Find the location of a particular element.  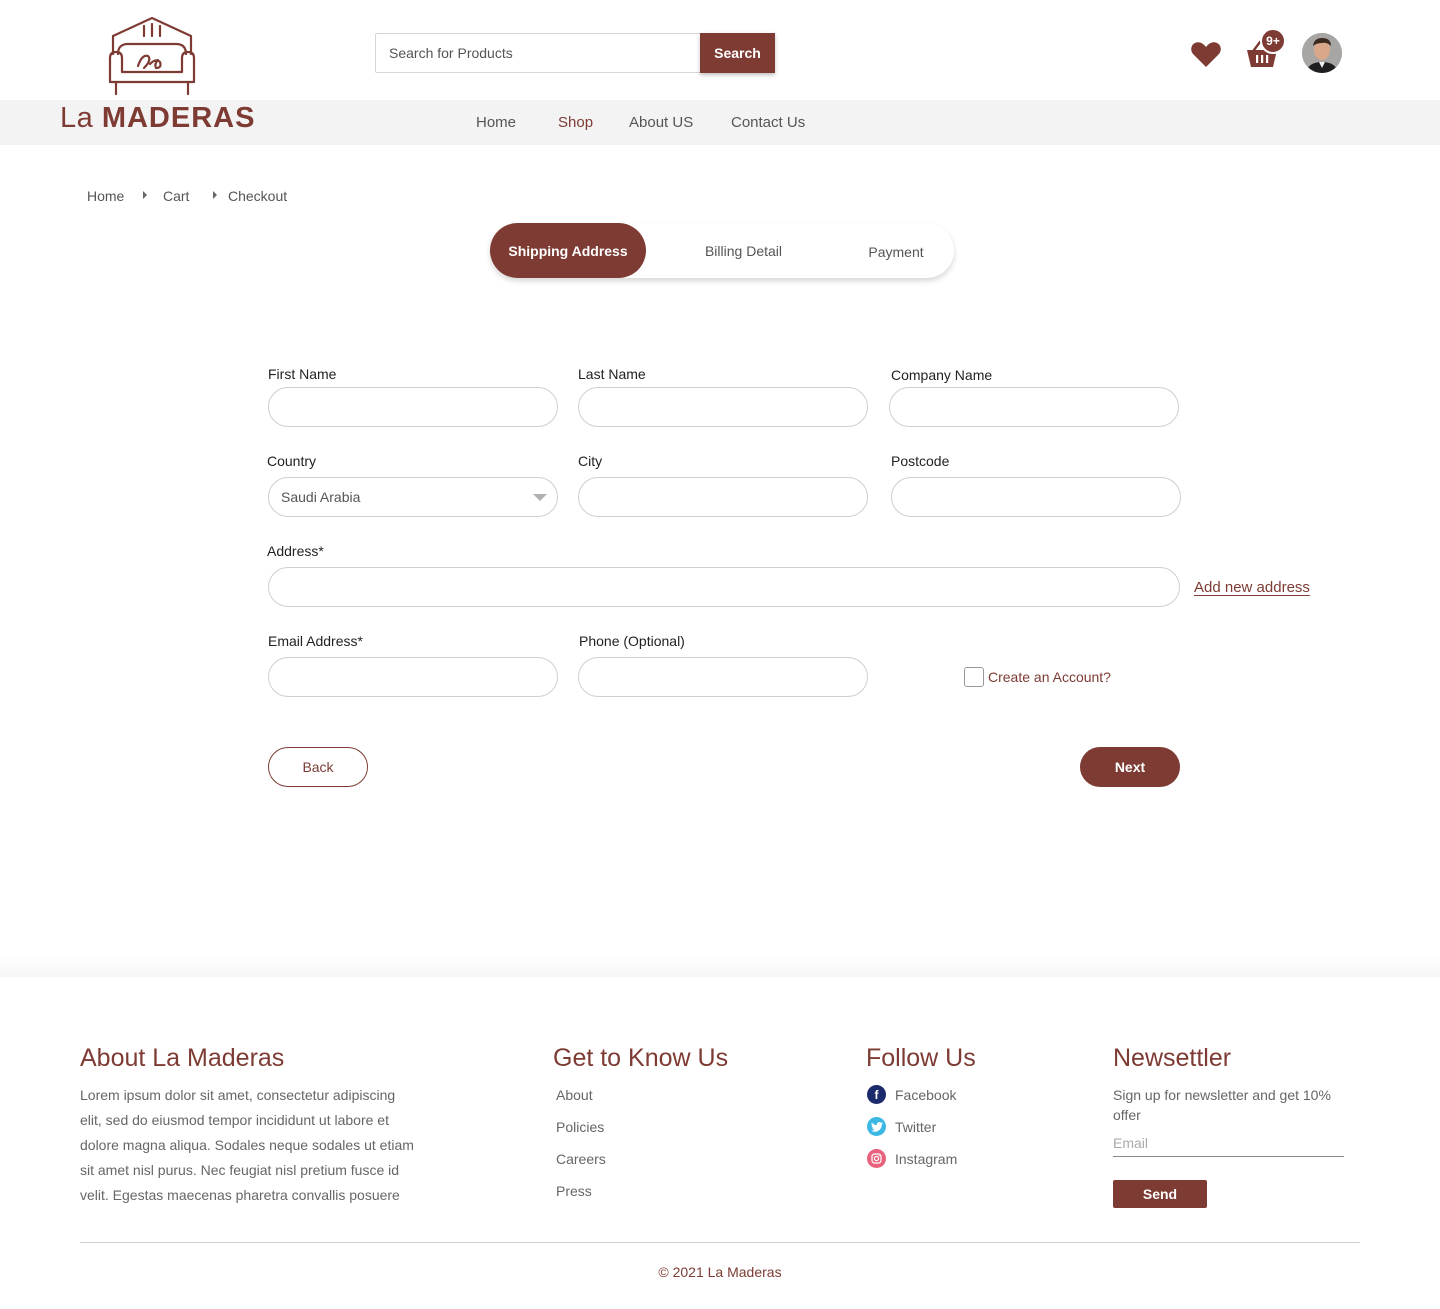

footer-link-about: About is located at coordinates (574, 1095).